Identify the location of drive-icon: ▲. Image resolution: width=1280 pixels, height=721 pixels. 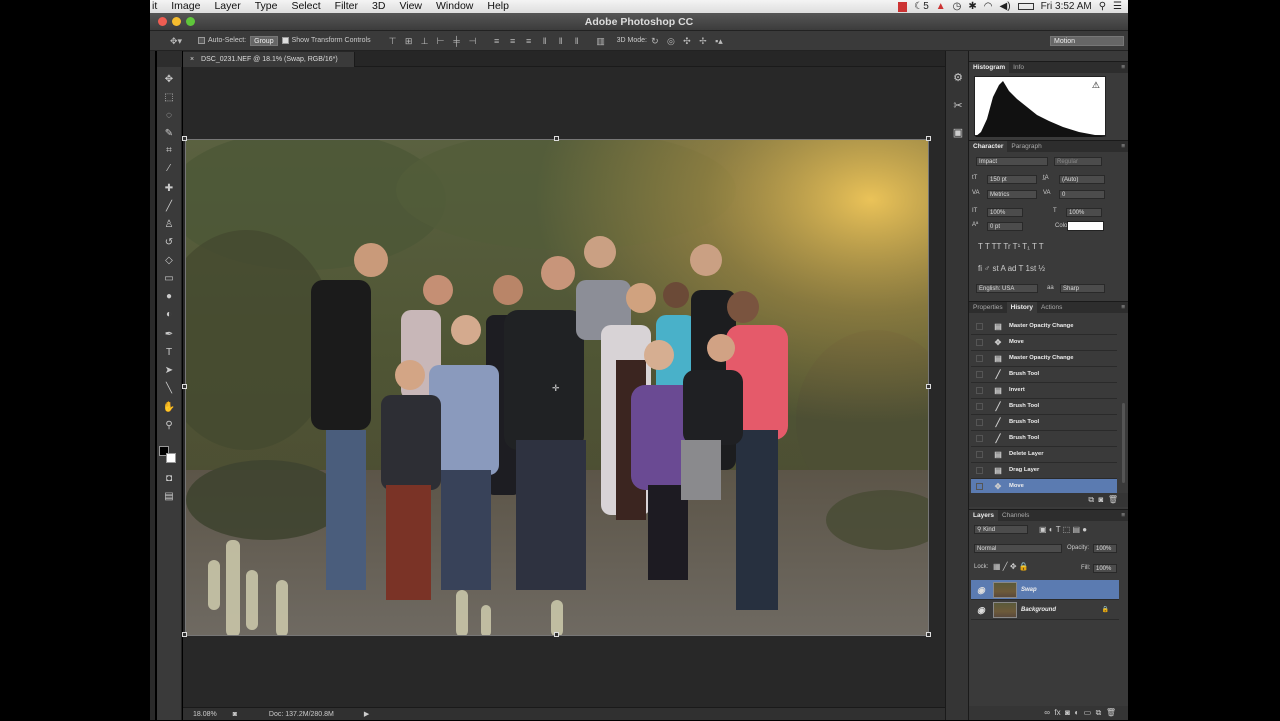
(941, 6).